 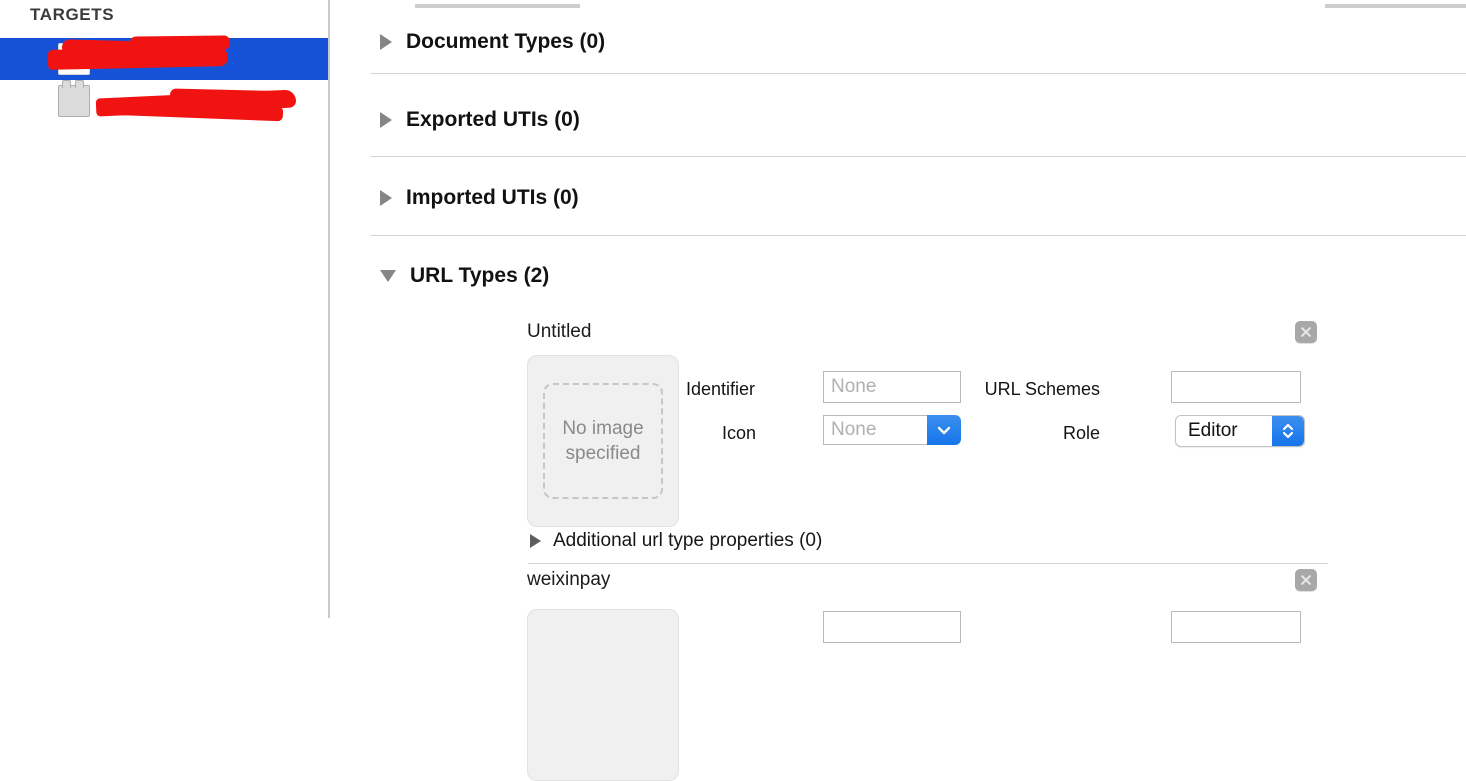 I want to click on app-icon, so click(x=74, y=59).